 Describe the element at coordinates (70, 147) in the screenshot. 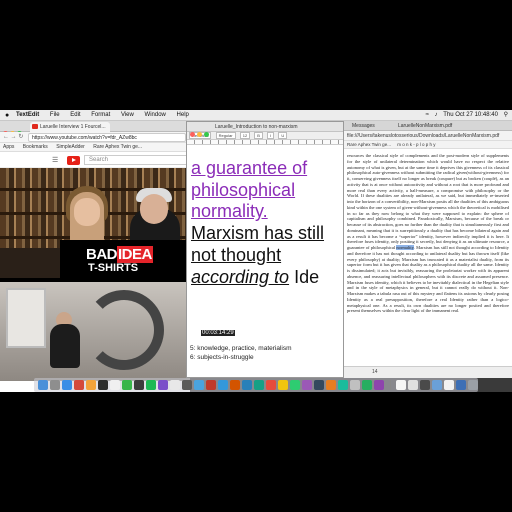

I see `bookmark-item: SimpleAdder` at that location.